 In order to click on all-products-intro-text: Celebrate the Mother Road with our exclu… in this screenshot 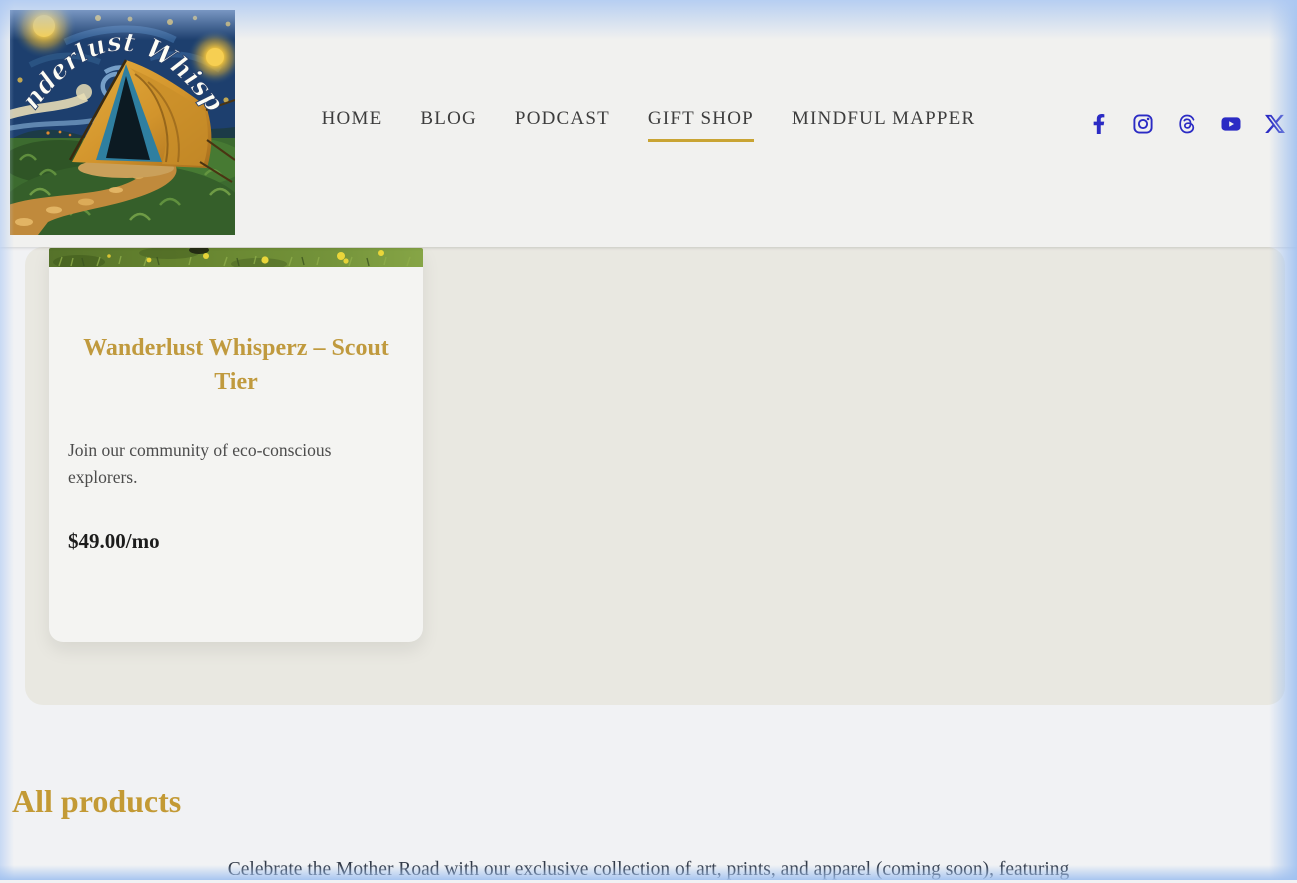, I will do `click(648, 869)`.